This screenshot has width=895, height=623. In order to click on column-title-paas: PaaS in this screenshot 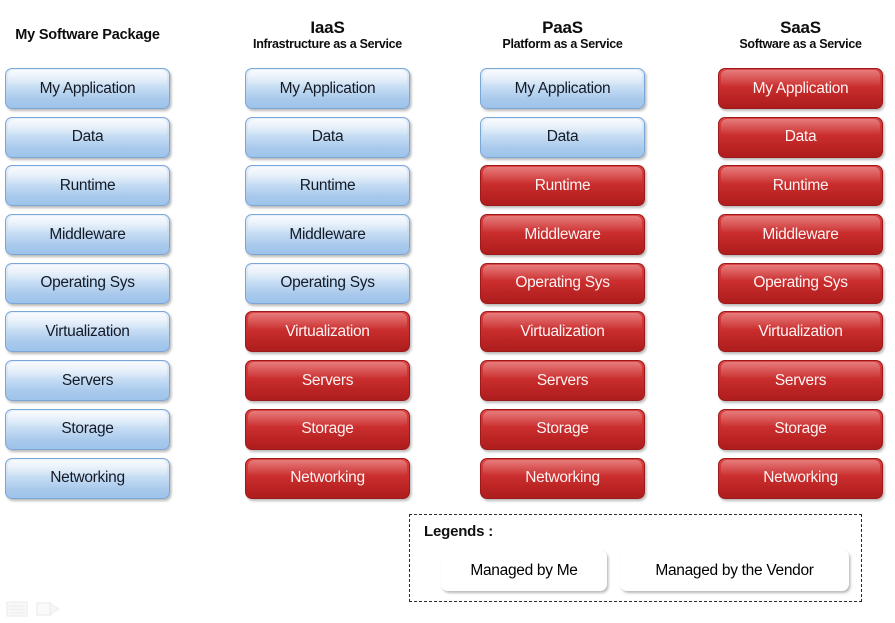, I will do `click(562, 27)`.